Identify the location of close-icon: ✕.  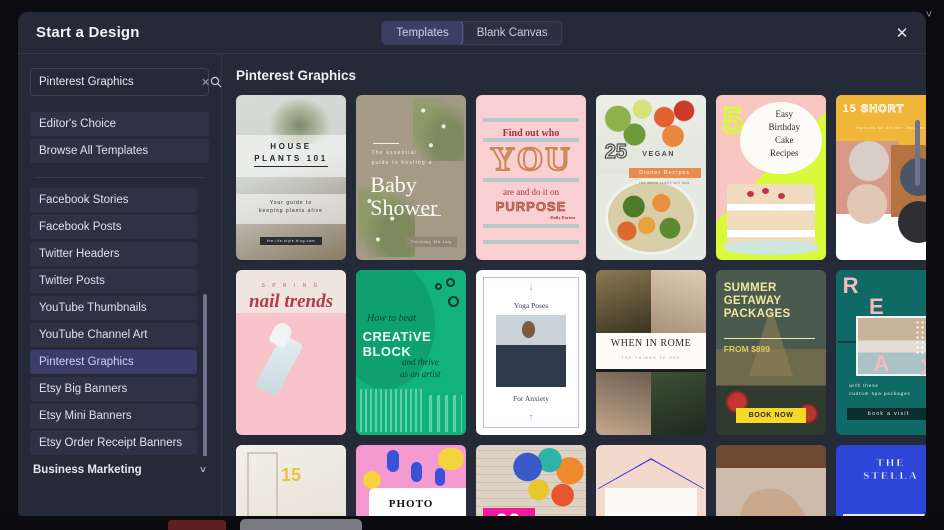
(902, 33).